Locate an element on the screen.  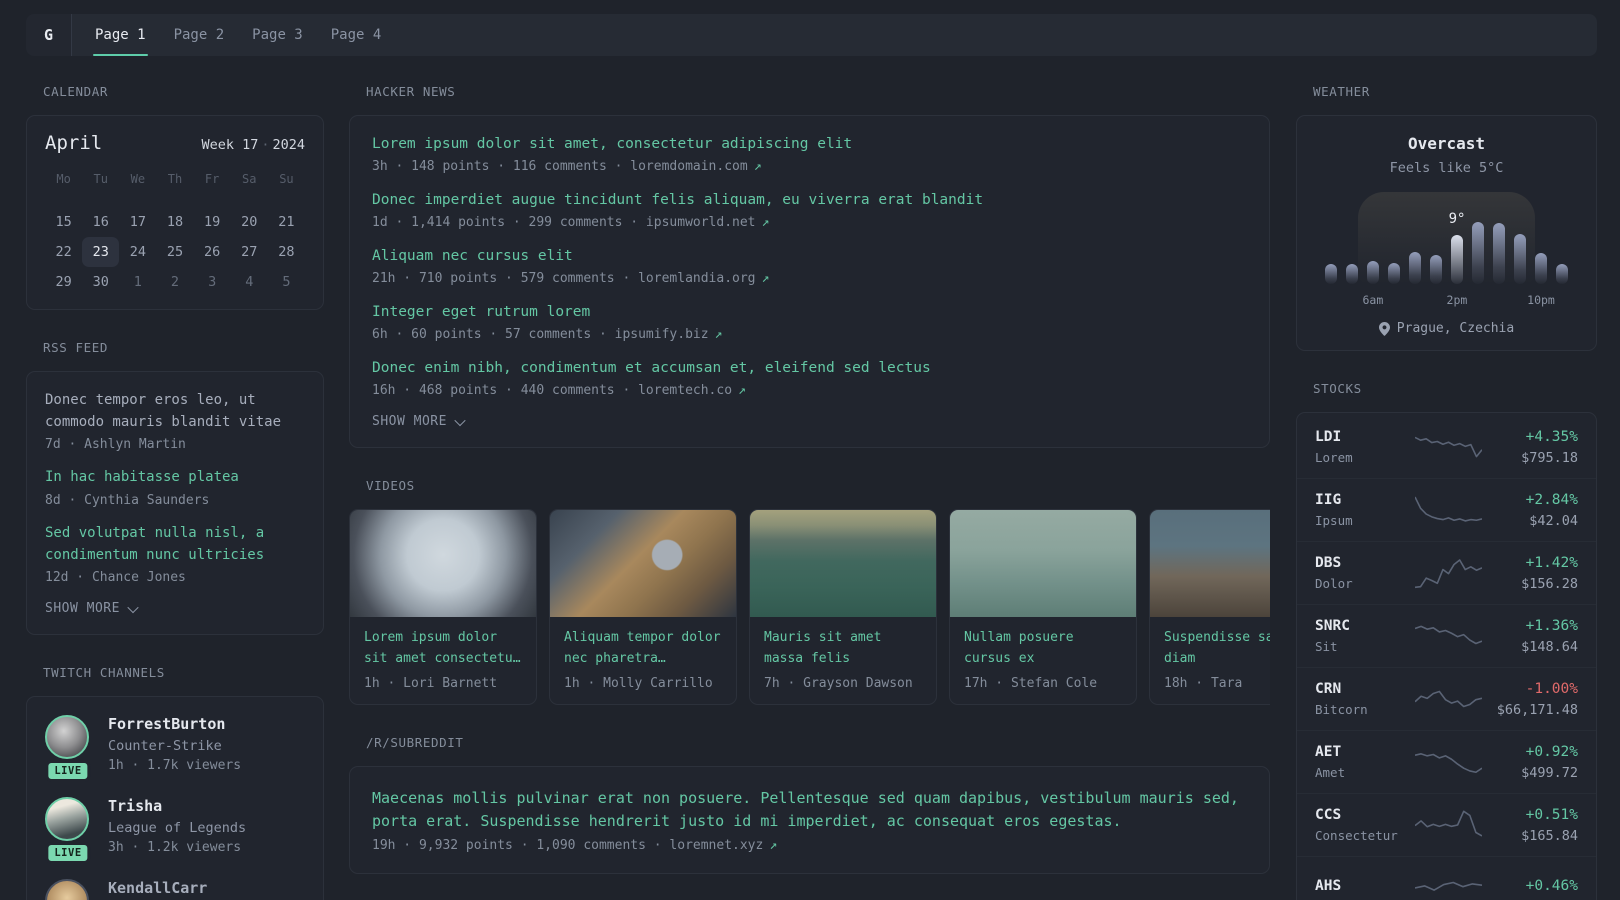
app-logo: G is located at coordinates (49, 35).